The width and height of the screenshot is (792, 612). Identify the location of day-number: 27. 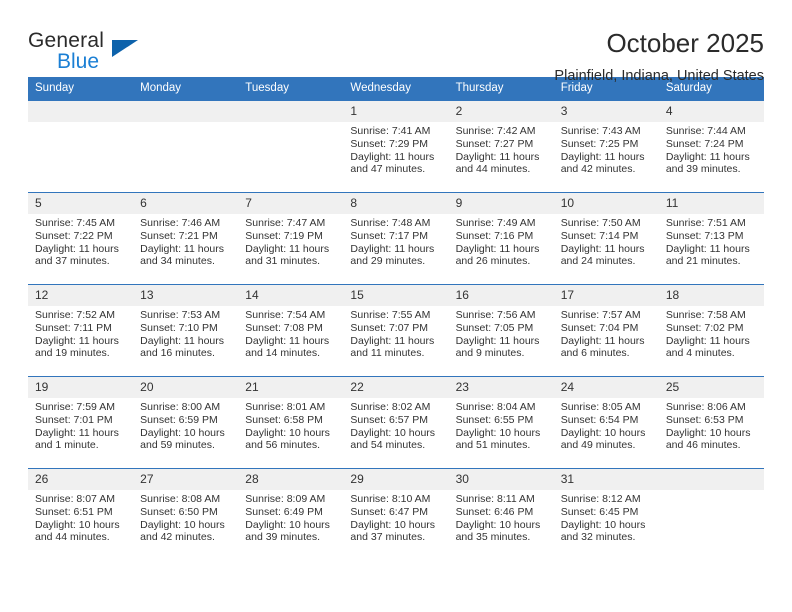
(186, 479).